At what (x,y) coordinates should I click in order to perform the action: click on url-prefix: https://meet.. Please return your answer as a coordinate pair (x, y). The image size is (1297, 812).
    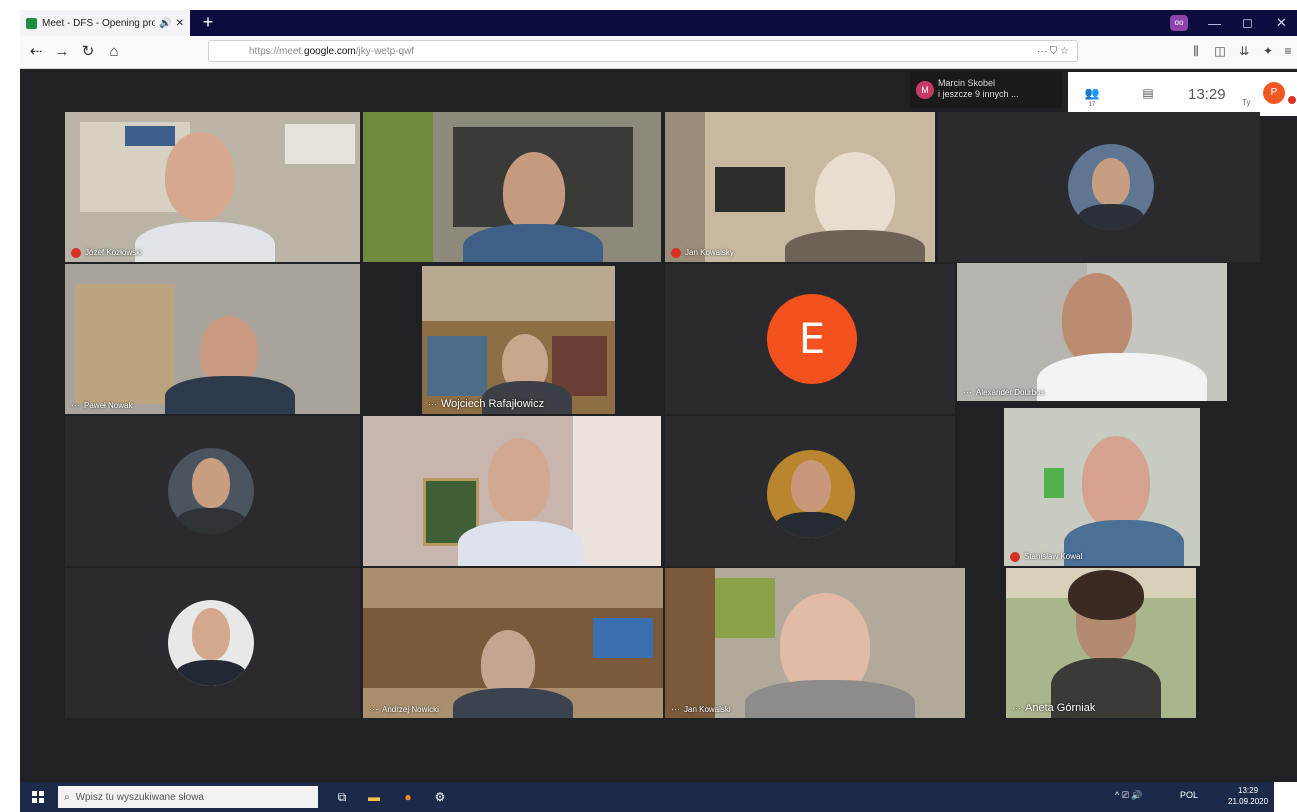
    Looking at the image, I should click on (277, 51).